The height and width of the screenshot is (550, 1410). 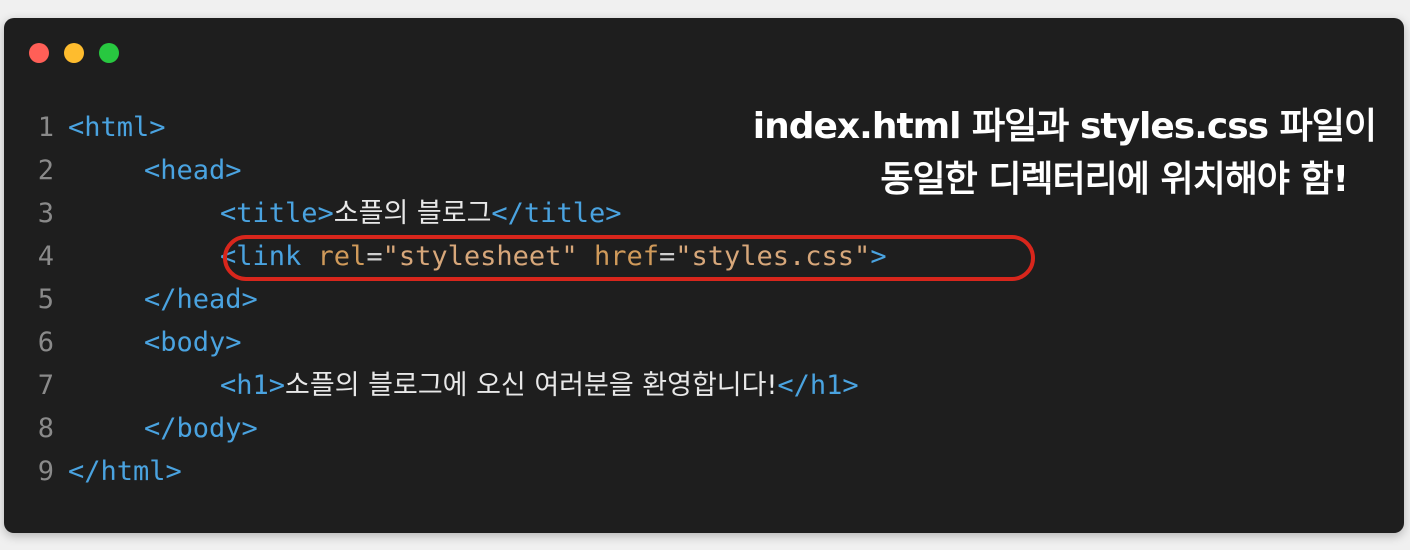 What do you see at coordinates (480, 256) in the screenshot?
I see `code-string: "stylesheet"` at bounding box center [480, 256].